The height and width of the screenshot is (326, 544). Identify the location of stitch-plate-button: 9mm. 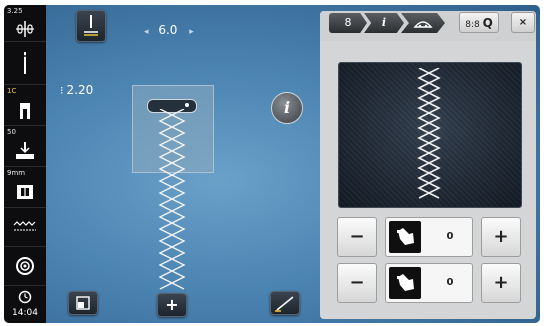
(25, 187).